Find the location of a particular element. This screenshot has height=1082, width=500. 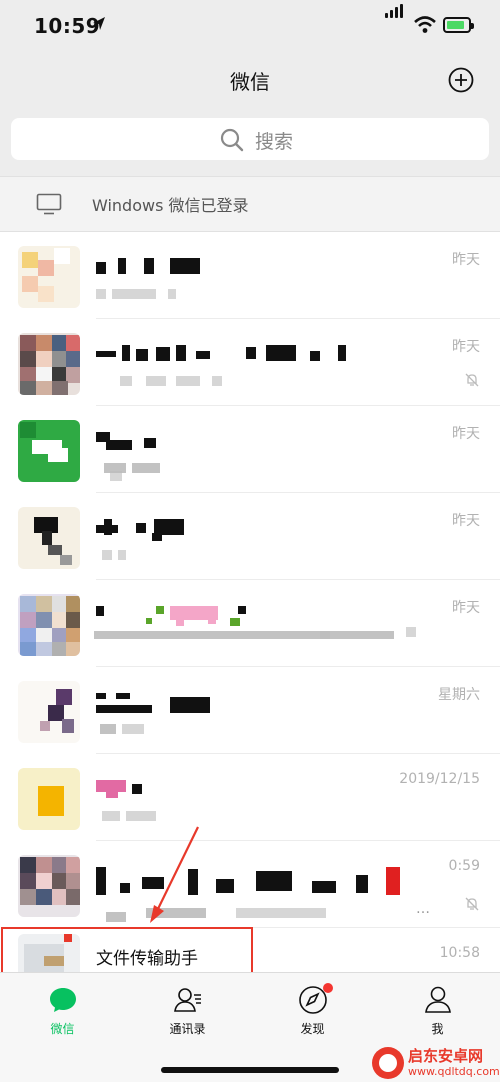

monitor-icon is located at coordinates (49, 204).